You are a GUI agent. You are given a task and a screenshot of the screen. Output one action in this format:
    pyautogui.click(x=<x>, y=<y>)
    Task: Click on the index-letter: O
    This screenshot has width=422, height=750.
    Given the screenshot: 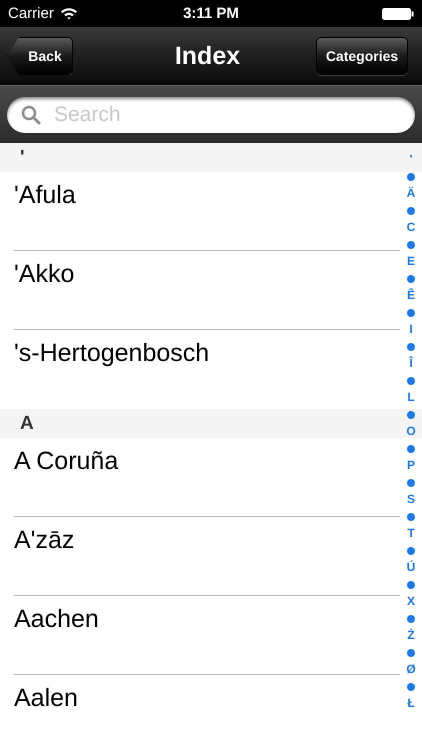 What is the action you would take?
    pyautogui.click(x=411, y=431)
    